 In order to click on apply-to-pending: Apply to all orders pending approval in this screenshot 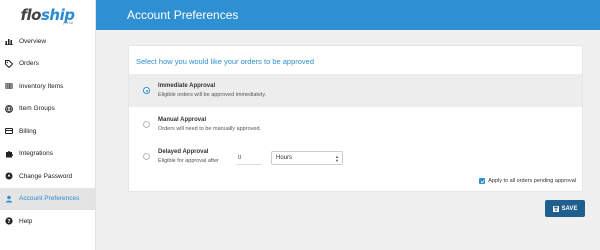, I will do `click(527, 181)`.